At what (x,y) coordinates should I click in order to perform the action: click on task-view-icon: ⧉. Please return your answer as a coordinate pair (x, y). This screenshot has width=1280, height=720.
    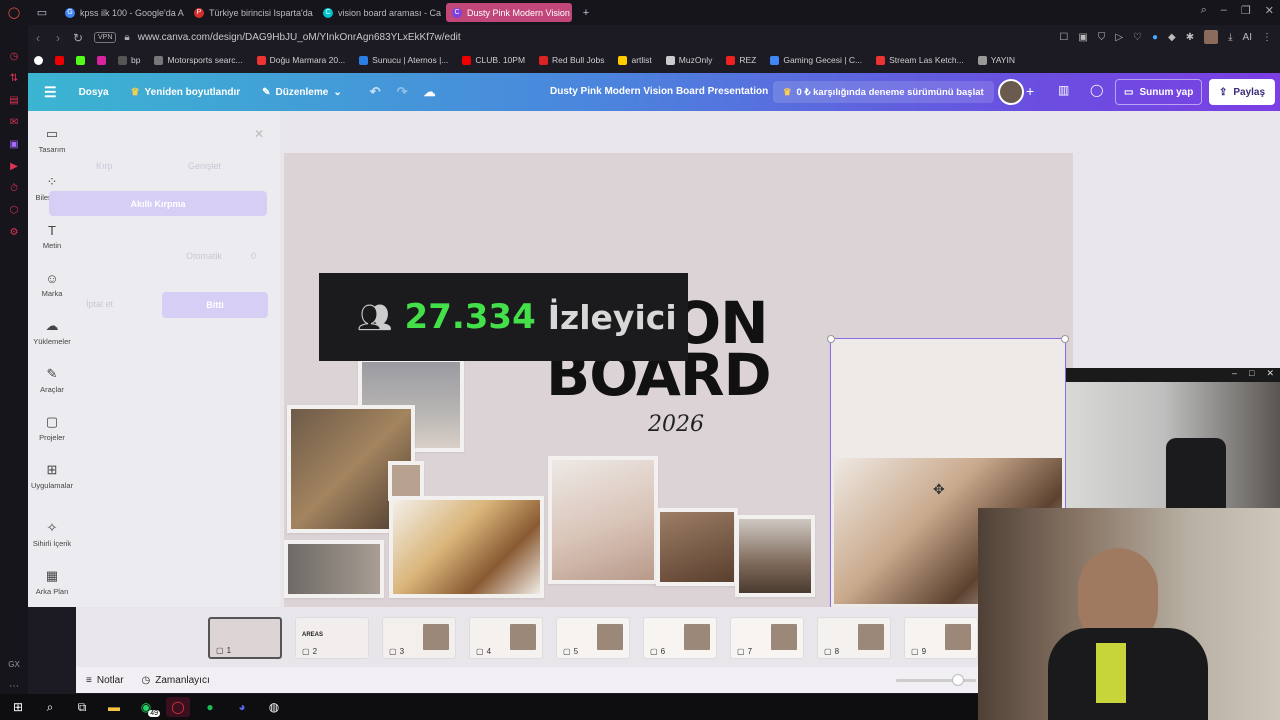
    Looking at the image, I should click on (82, 707).